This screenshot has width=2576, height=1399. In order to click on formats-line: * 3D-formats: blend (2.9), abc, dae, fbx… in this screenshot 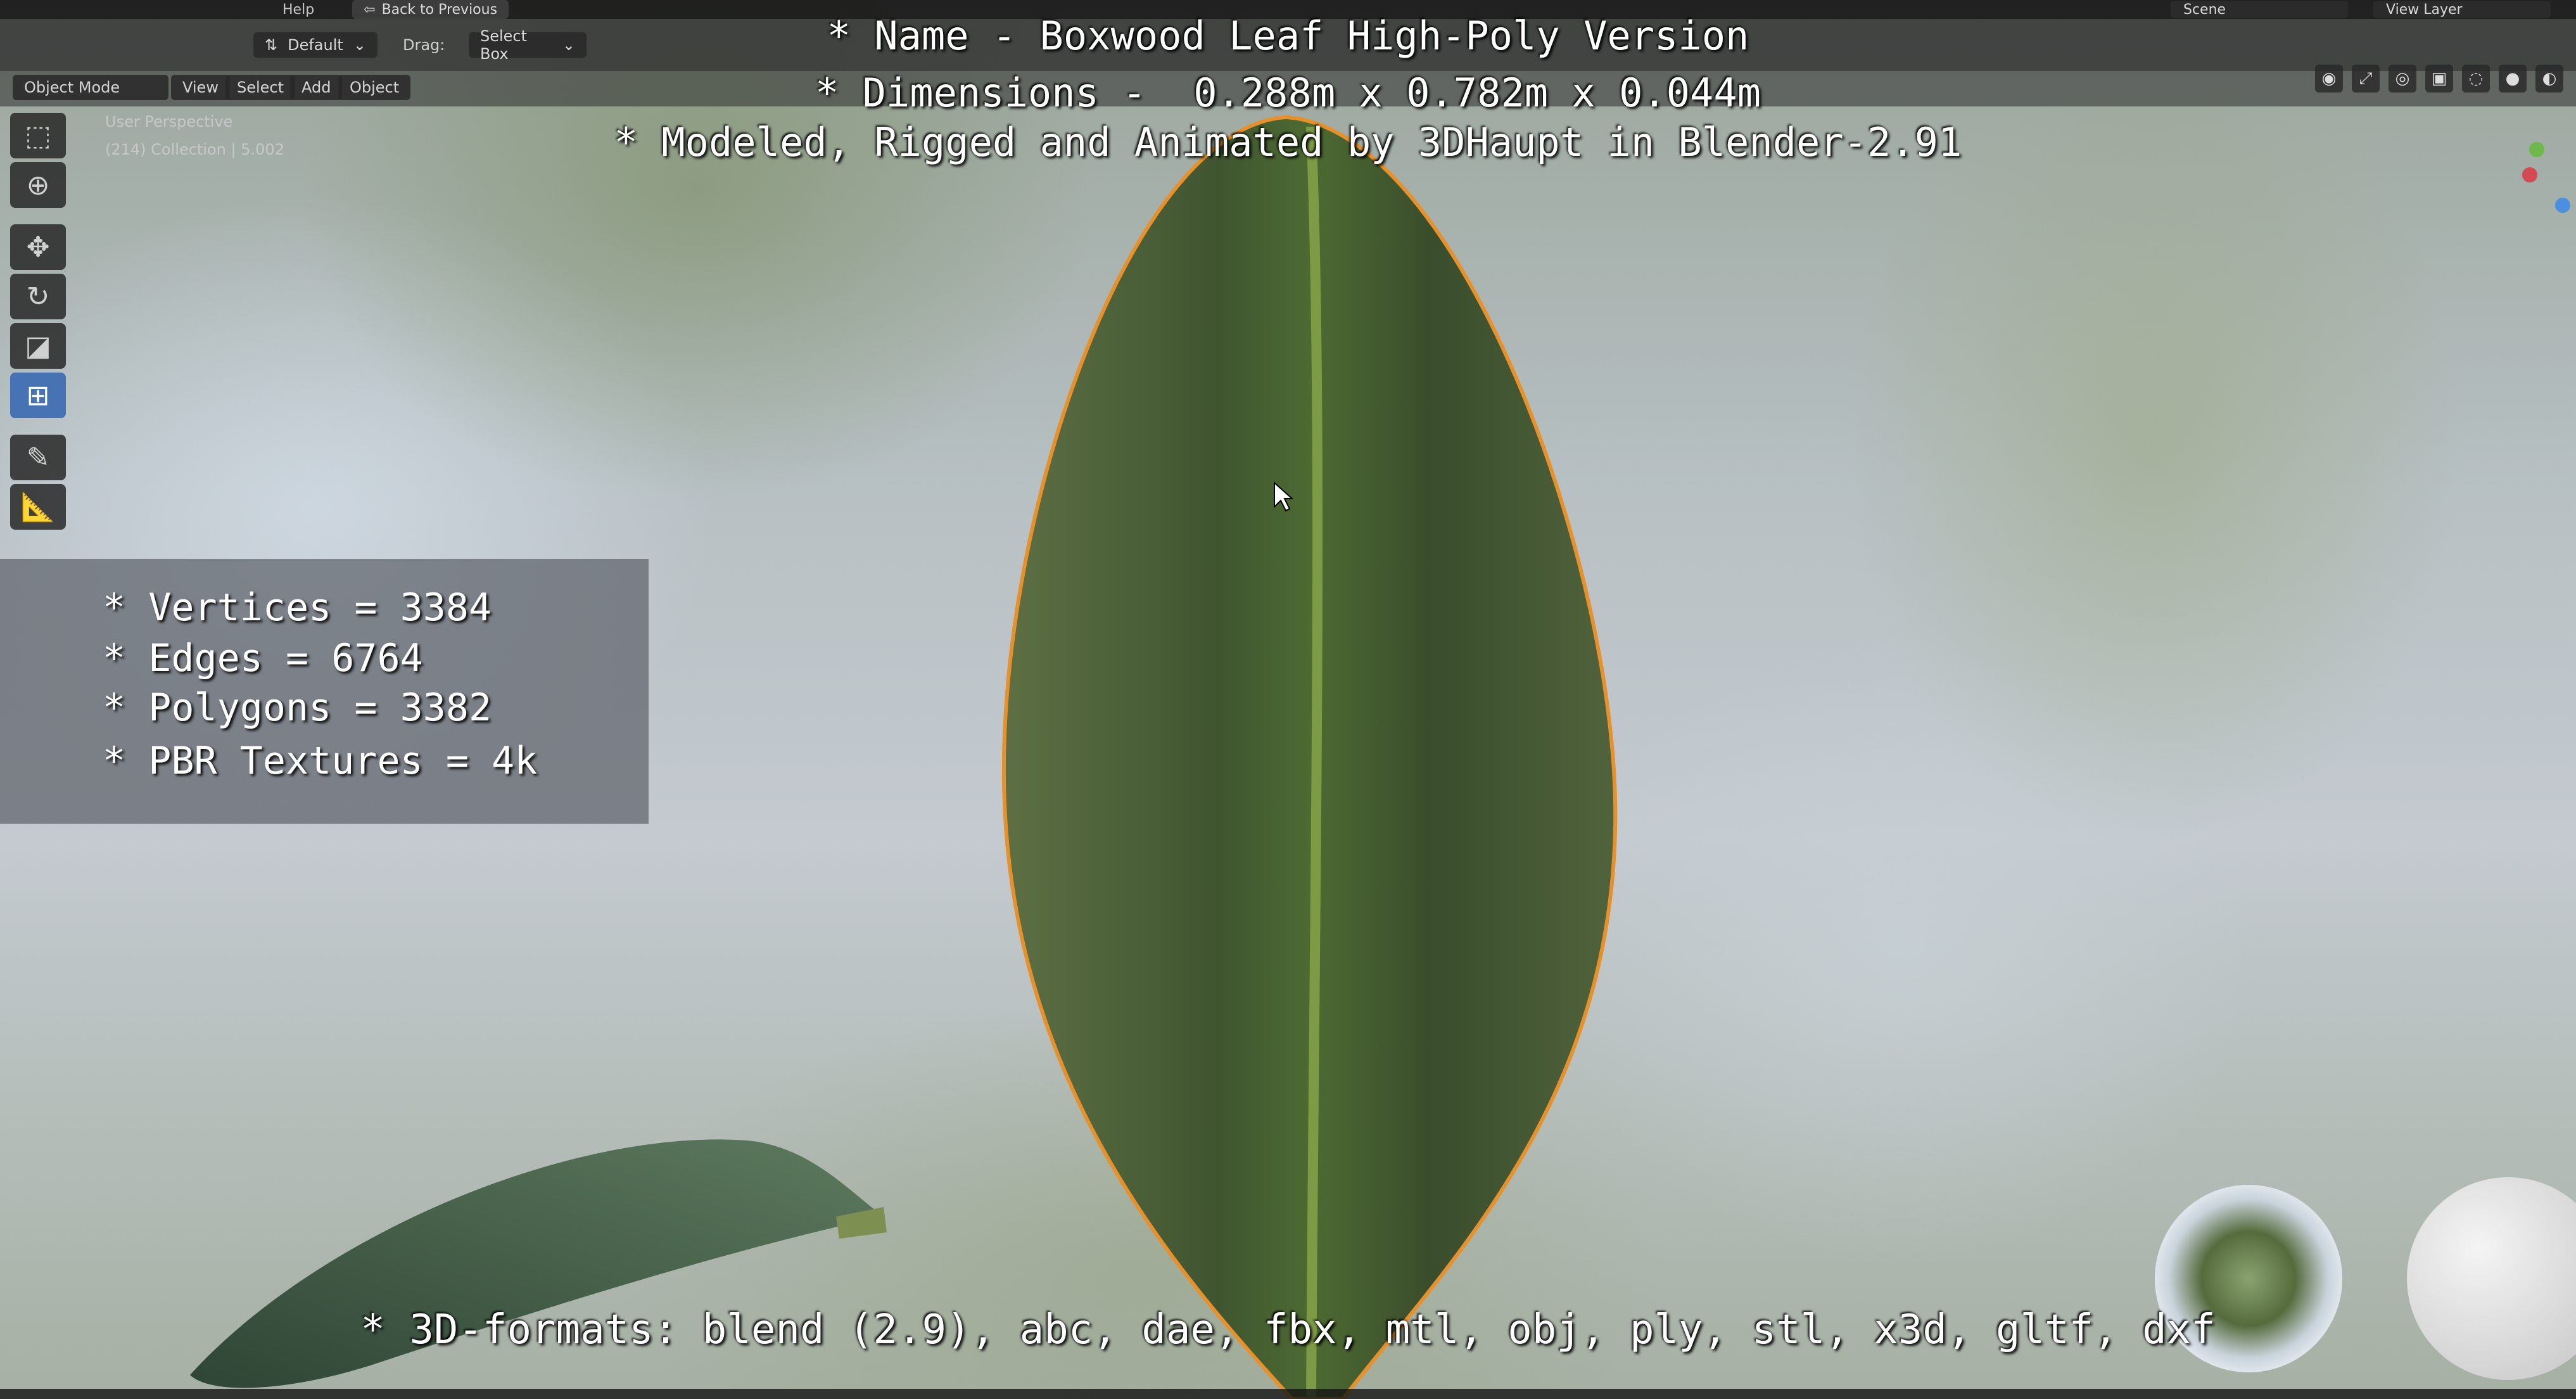, I will do `click(1288, 1329)`.